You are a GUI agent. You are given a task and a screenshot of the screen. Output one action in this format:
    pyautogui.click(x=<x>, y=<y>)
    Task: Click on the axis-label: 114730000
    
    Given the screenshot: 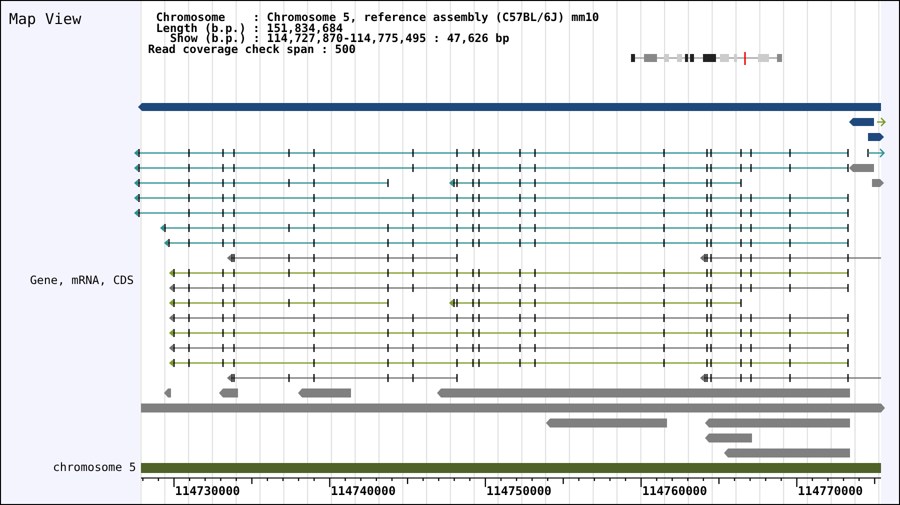 What is the action you would take?
    pyautogui.click(x=207, y=491)
    